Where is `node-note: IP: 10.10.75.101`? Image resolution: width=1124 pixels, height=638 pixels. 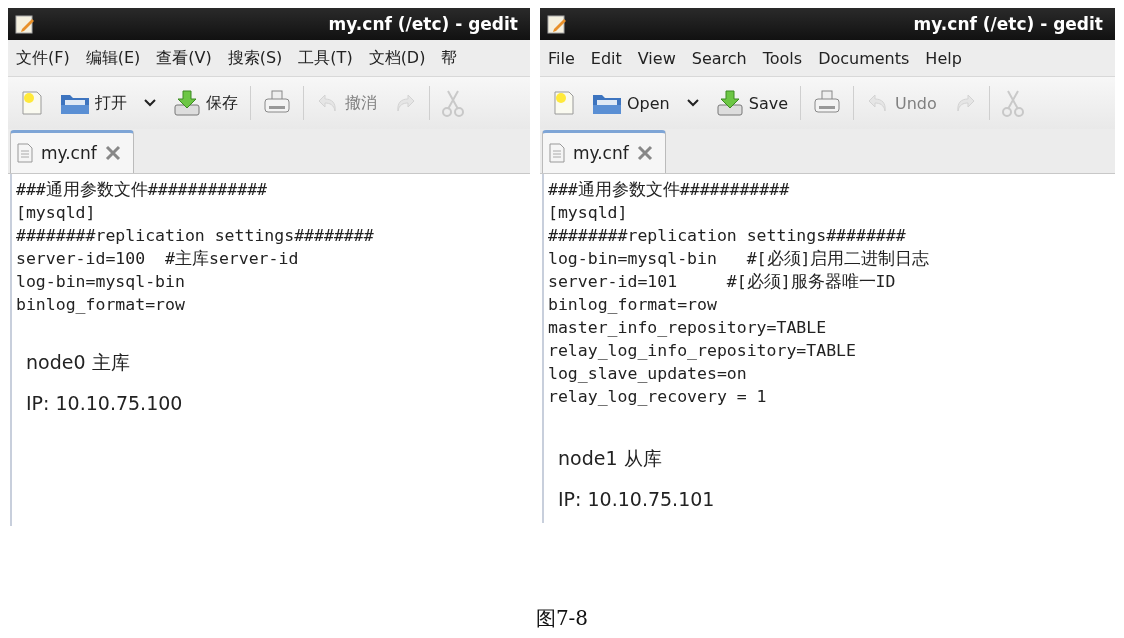
node-note: IP: 10.10.75.101 is located at coordinates (637, 499).